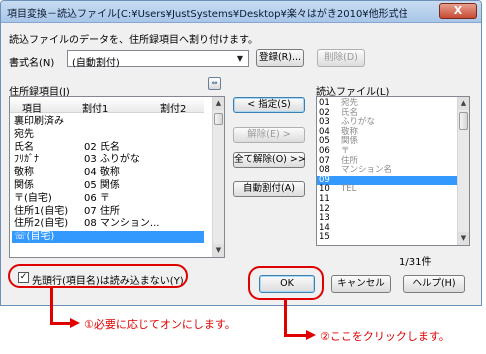  I want to click on map1-cell: 04 敬称, so click(102, 173).